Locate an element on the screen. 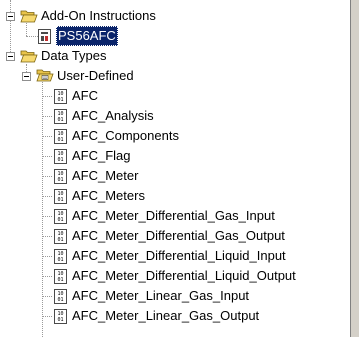  tree-node-label: AFC_Meter is located at coordinates (105, 175).